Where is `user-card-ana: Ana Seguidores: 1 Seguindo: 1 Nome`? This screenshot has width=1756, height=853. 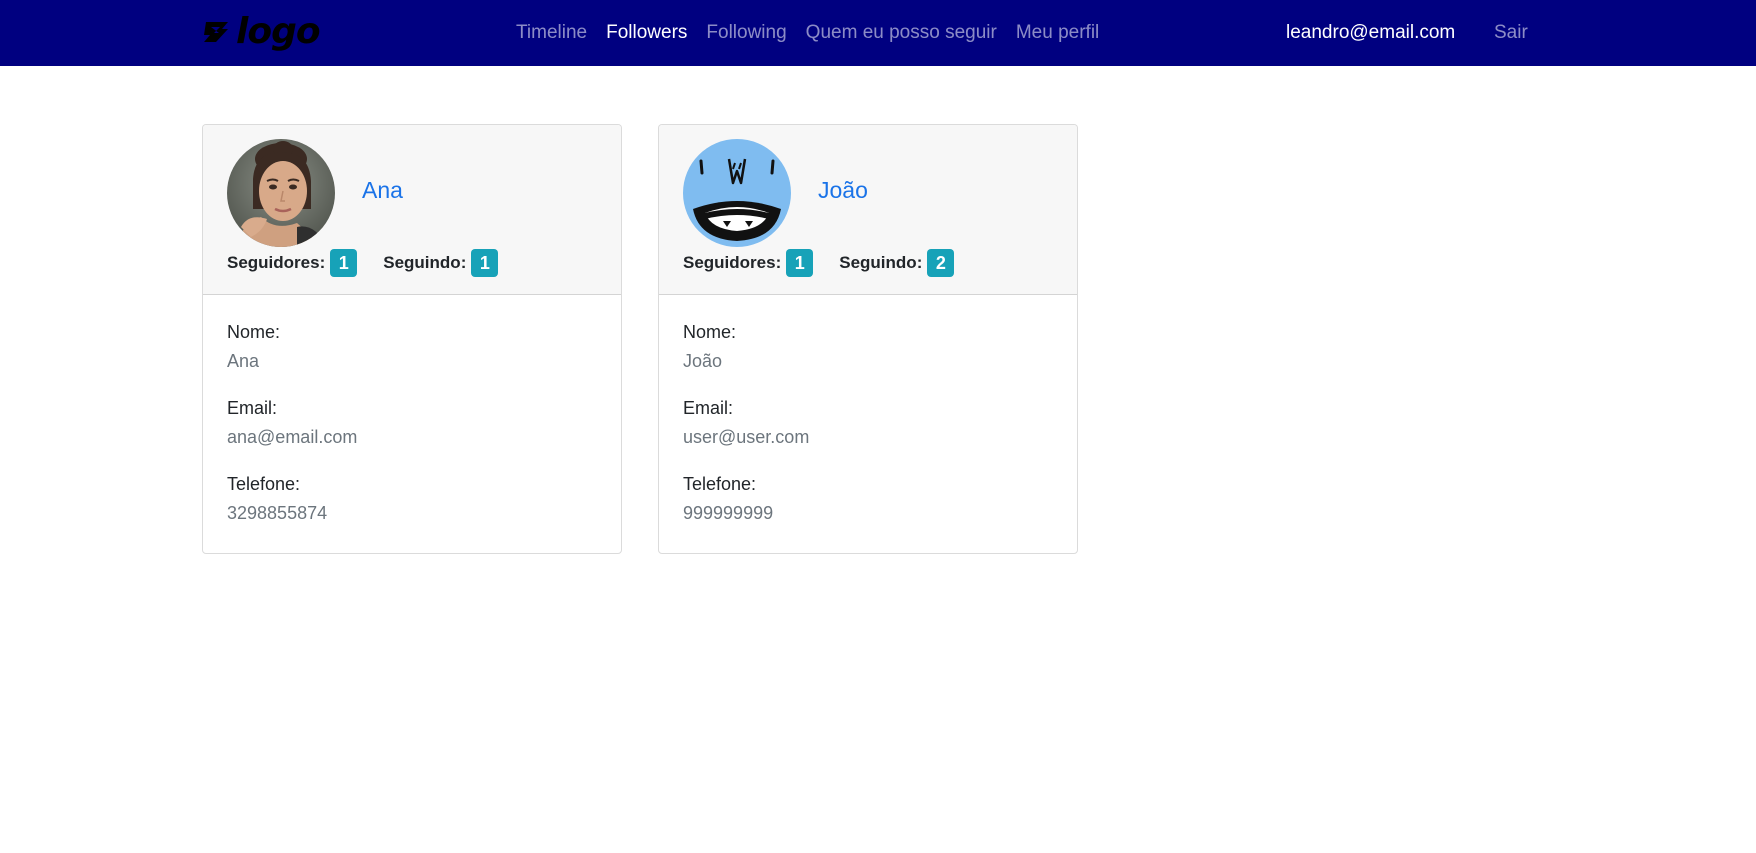 user-card-ana: Ana Seguidores: 1 Seguindo: 1 Nome is located at coordinates (412, 339).